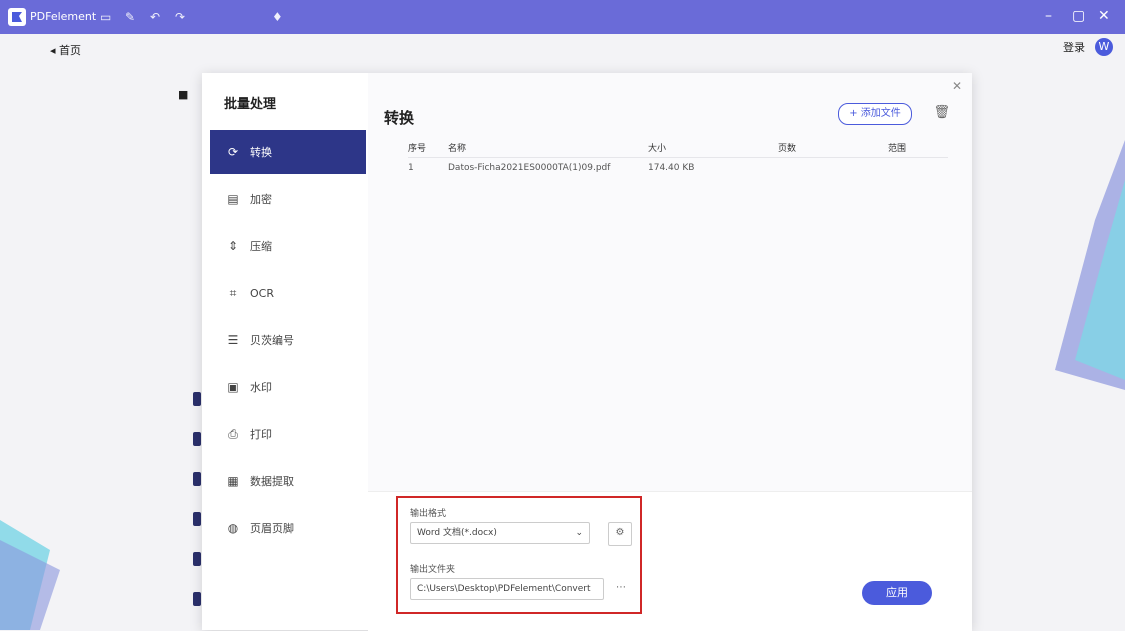 The image size is (1125, 631). What do you see at coordinates (417, 148) in the screenshot?
I see `col-index-header: 序号` at bounding box center [417, 148].